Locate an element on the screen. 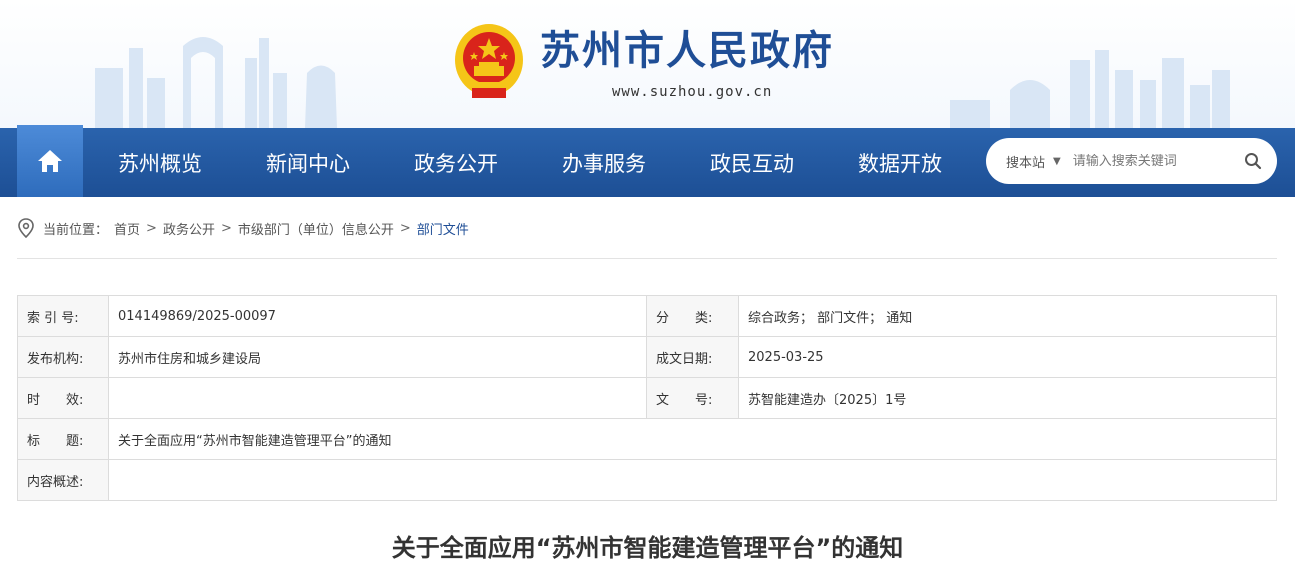 This screenshot has height=584, width=1295. breadcrumb-prefix: 当前位置： is located at coordinates (76, 230).